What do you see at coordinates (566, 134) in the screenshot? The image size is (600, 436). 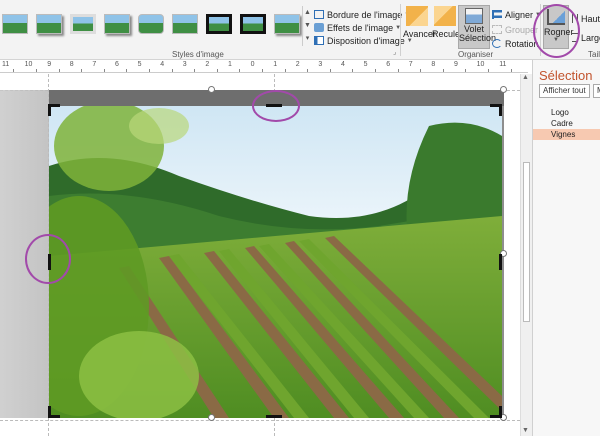 I see `selection-item-vignes: Vignes` at bounding box center [566, 134].